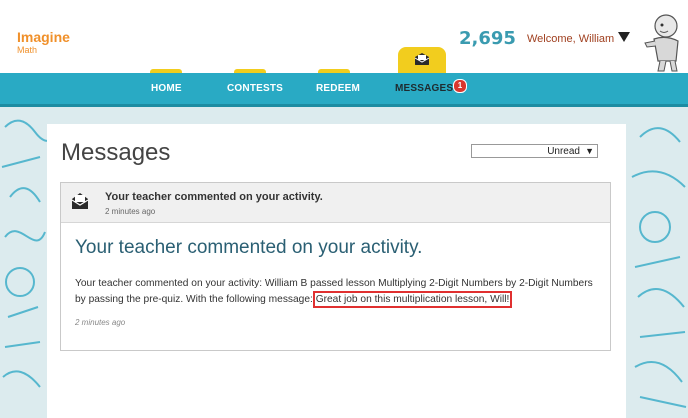 This screenshot has width=688, height=418. Describe the element at coordinates (249, 247) in the screenshot. I see `message-title: Your teacher commented on your activity.` at that location.